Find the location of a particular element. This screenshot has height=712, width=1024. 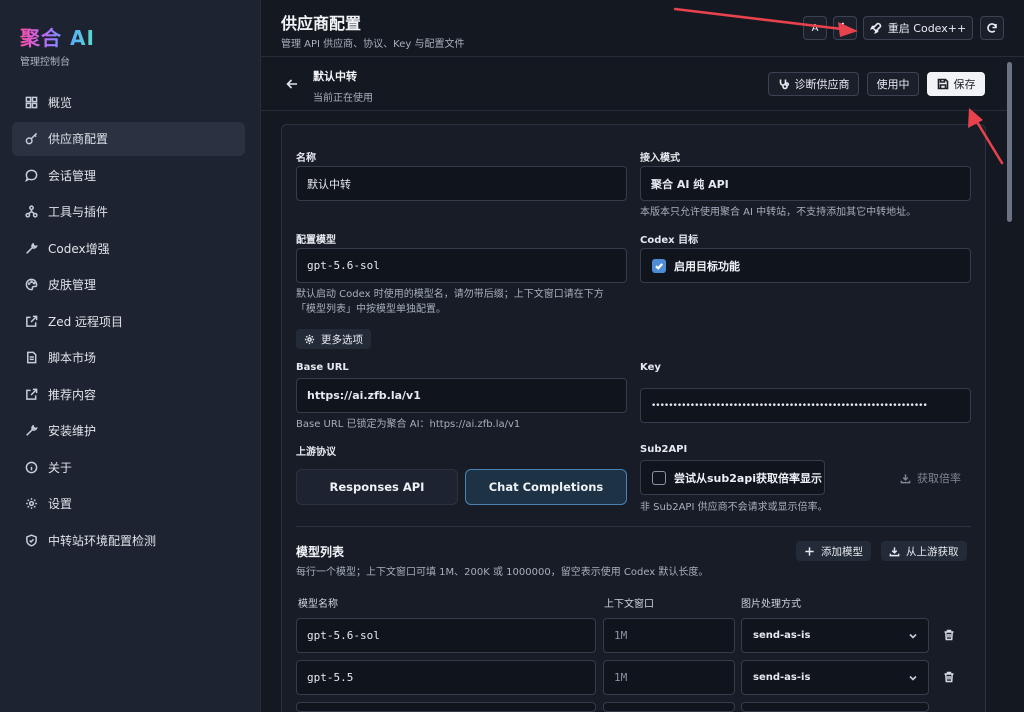

sidebar-item-sessions: 会话管理 is located at coordinates (128, 175).